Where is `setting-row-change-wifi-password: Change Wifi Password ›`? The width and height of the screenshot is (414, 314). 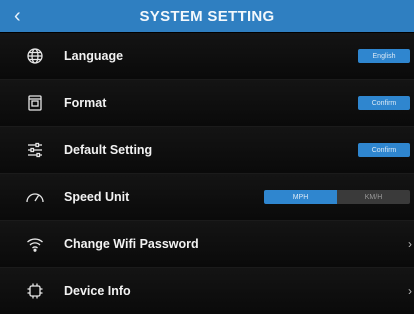 setting-row-change-wifi-password: Change Wifi Password › is located at coordinates (207, 244).